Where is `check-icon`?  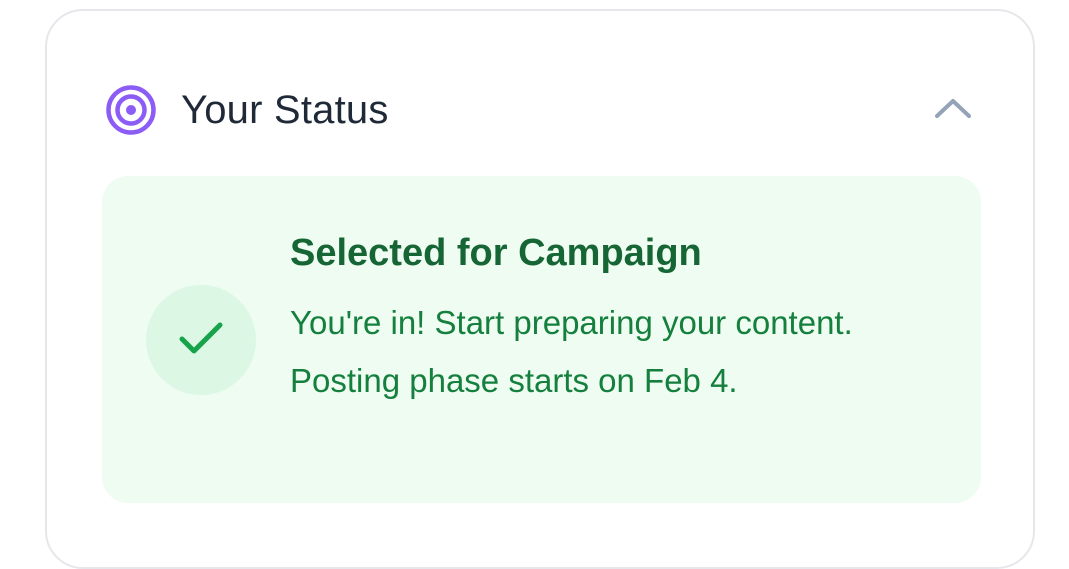
check-icon is located at coordinates (201, 340).